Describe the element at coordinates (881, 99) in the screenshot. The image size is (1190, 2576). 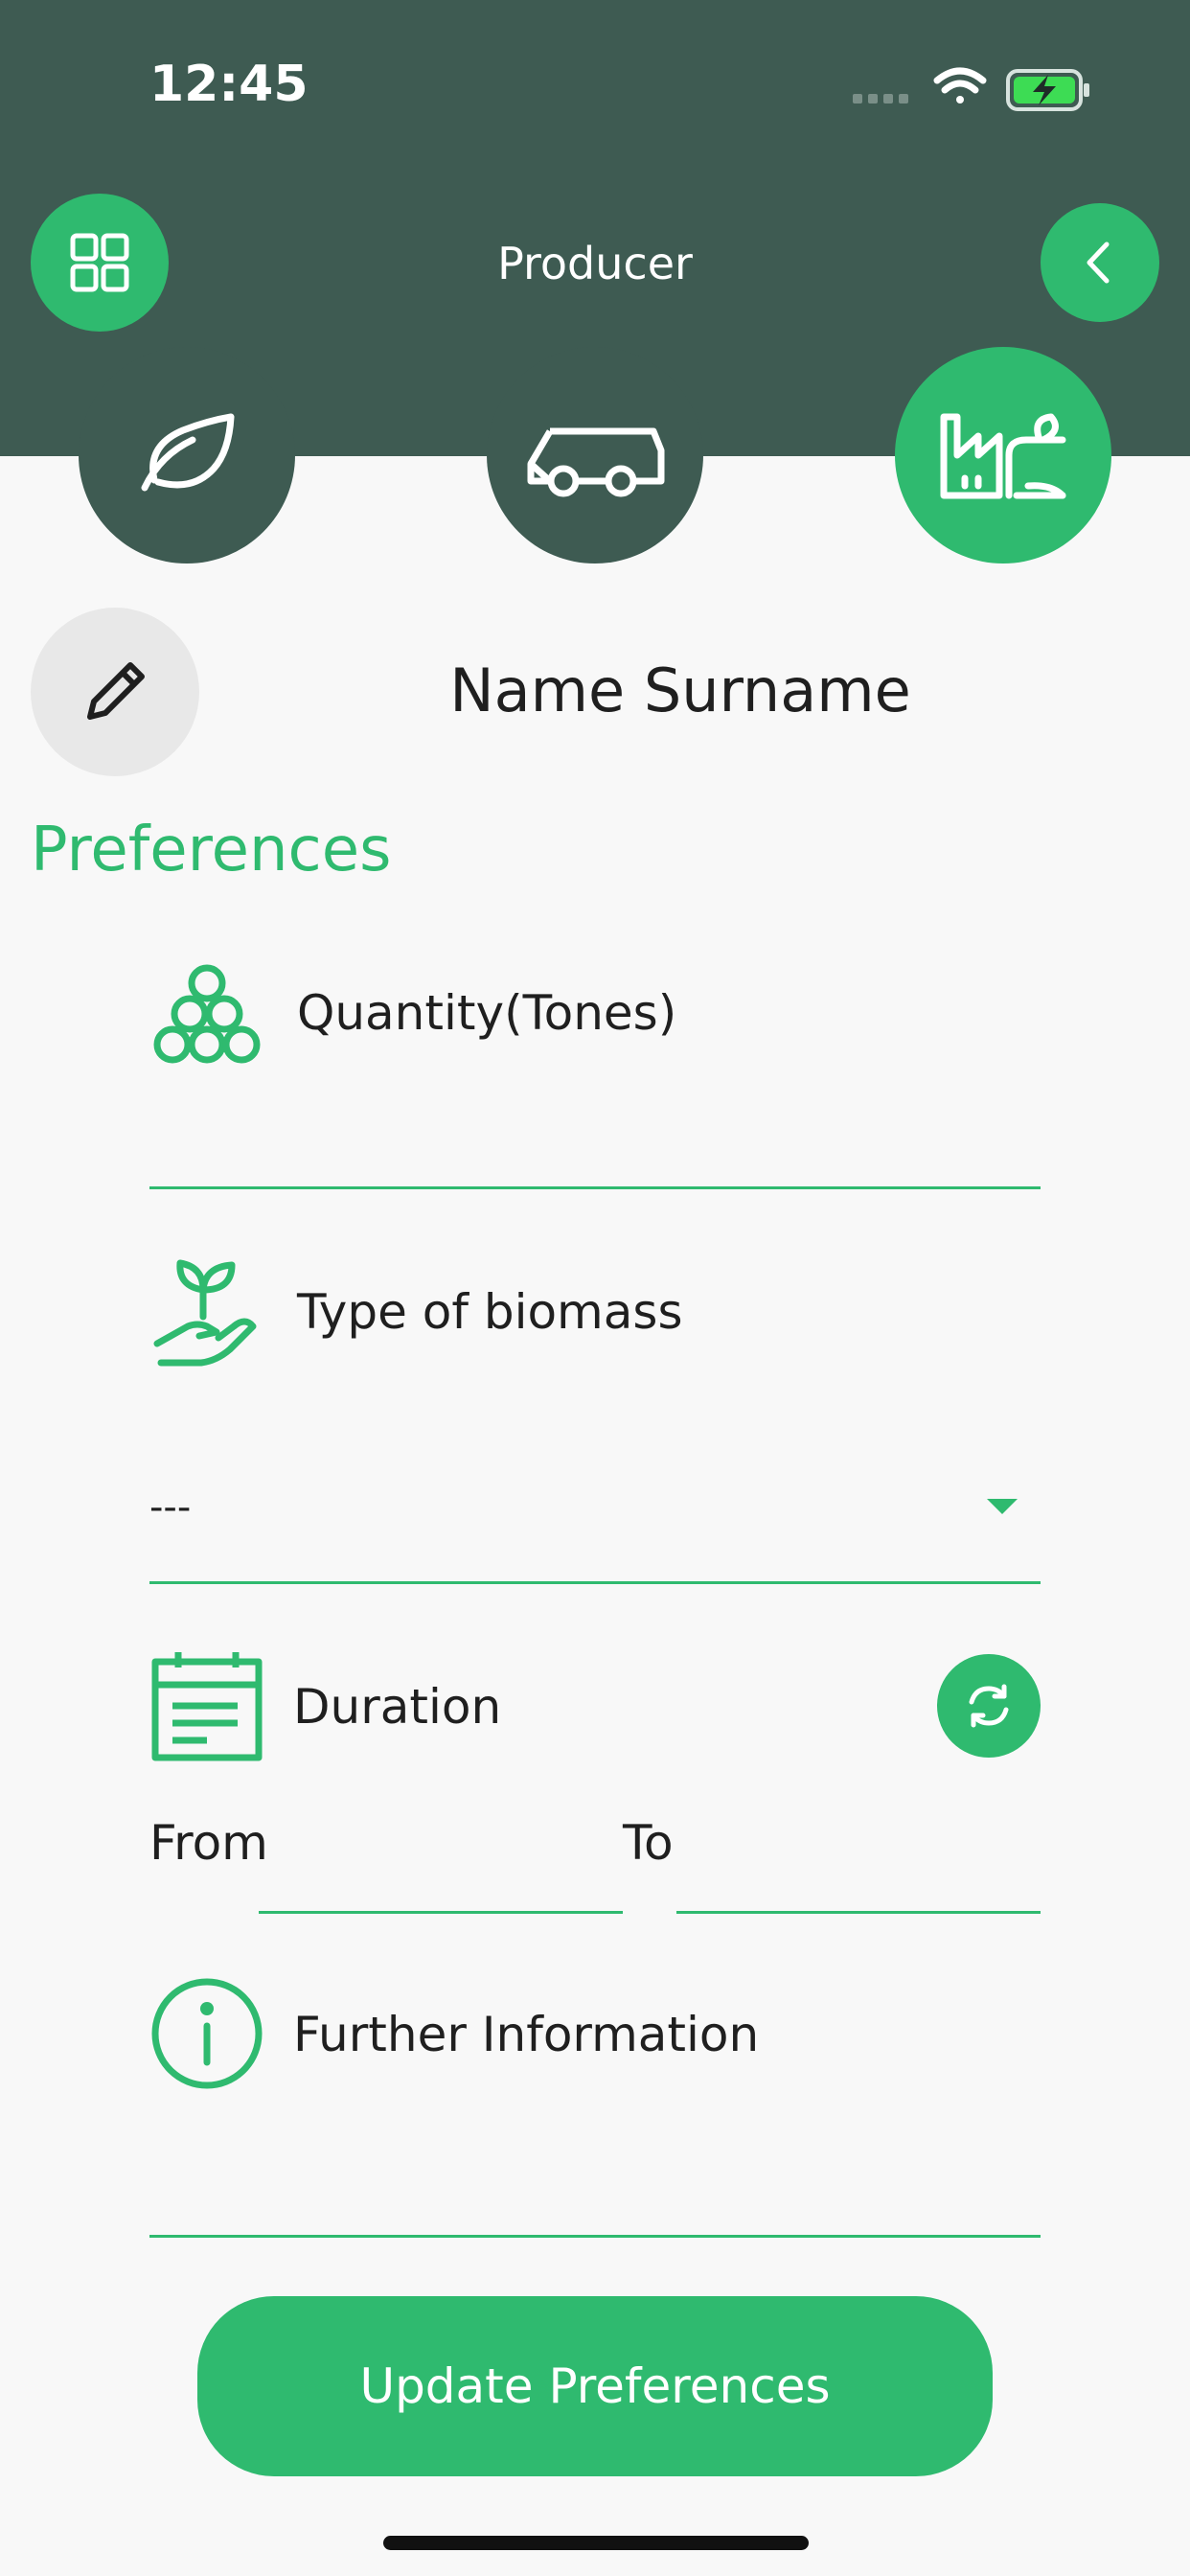
I see `signal-icon` at that location.